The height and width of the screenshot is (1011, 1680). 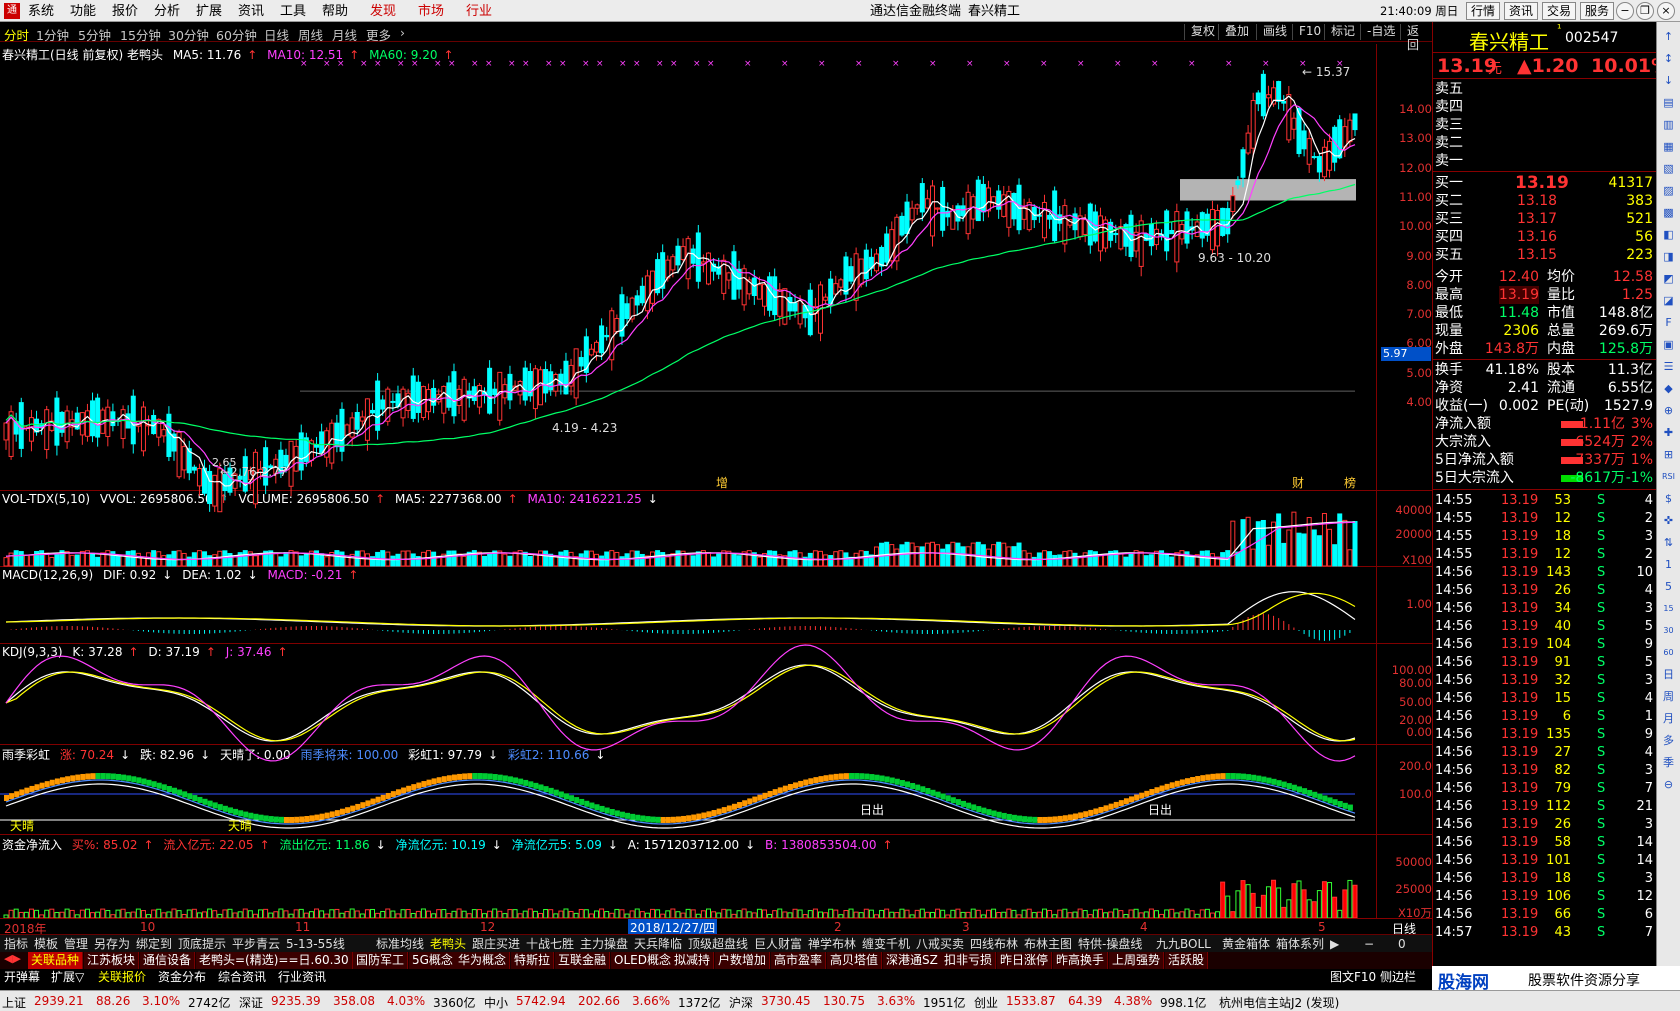 What do you see at coordinates (550, 944) in the screenshot?
I see `indicator-tab: 十战七胜` at bounding box center [550, 944].